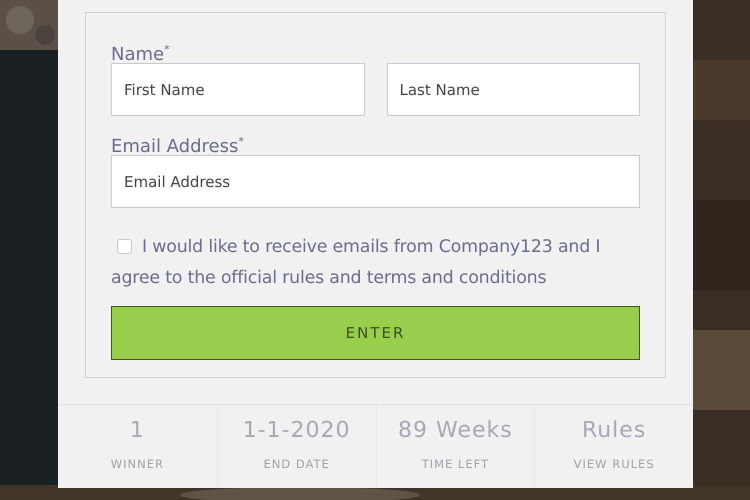 The height and width of the screenshot is (500, 750). Describe the element at coordinates (375, 333) in the screenshot. I see `enter-button: ENTER` at that location.